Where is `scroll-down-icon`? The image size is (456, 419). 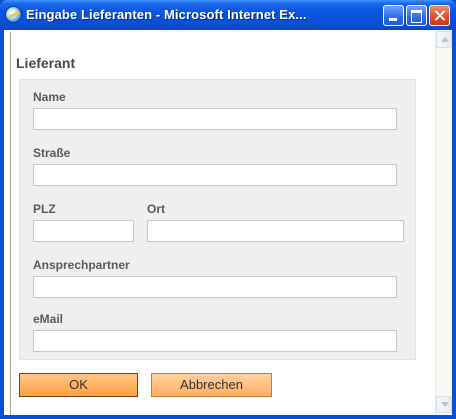
scroll-down-icon is located at coordinates (444, 404).